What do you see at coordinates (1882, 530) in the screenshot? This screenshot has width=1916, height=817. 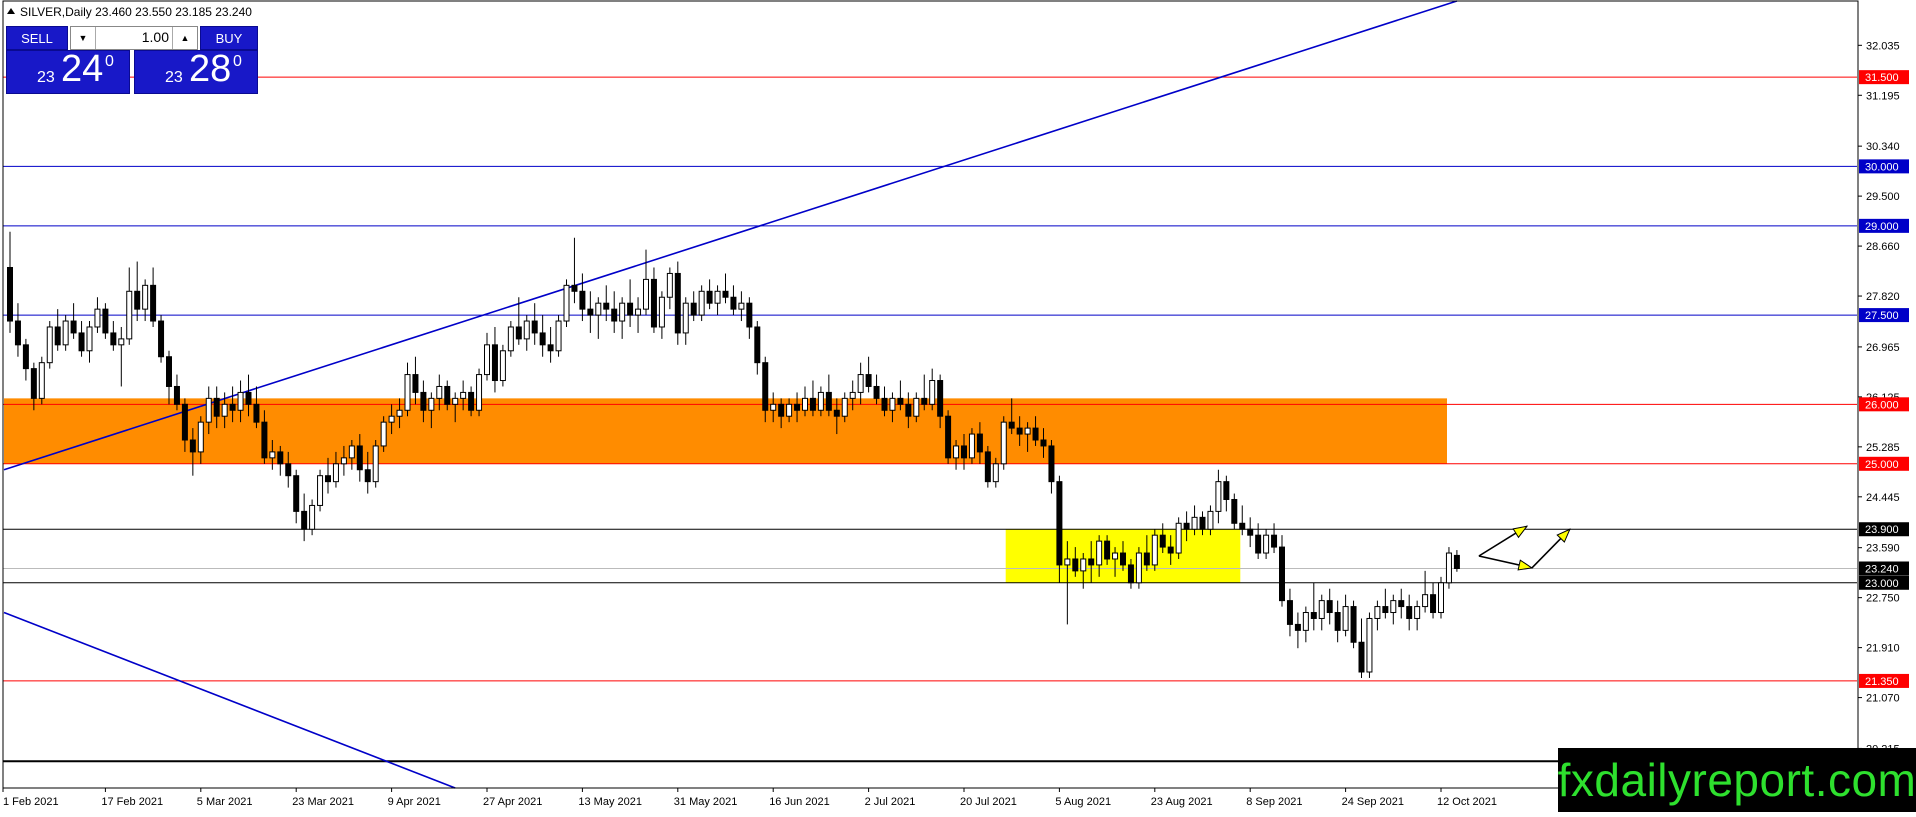 I see `level-label-23.900: 23.900` at bounding box center [1882, 530].